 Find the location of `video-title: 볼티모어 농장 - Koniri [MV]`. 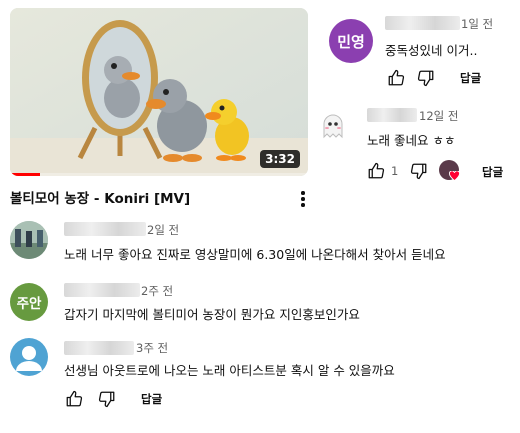

video-title: 볼티모어 농장 - Koniri [MV] is located at coordinates (100, 197).